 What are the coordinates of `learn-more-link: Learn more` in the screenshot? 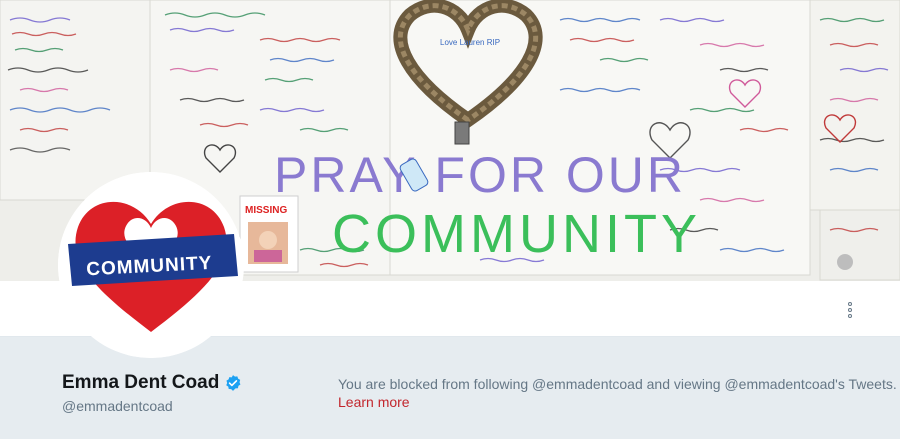 It's located at (374, 402).